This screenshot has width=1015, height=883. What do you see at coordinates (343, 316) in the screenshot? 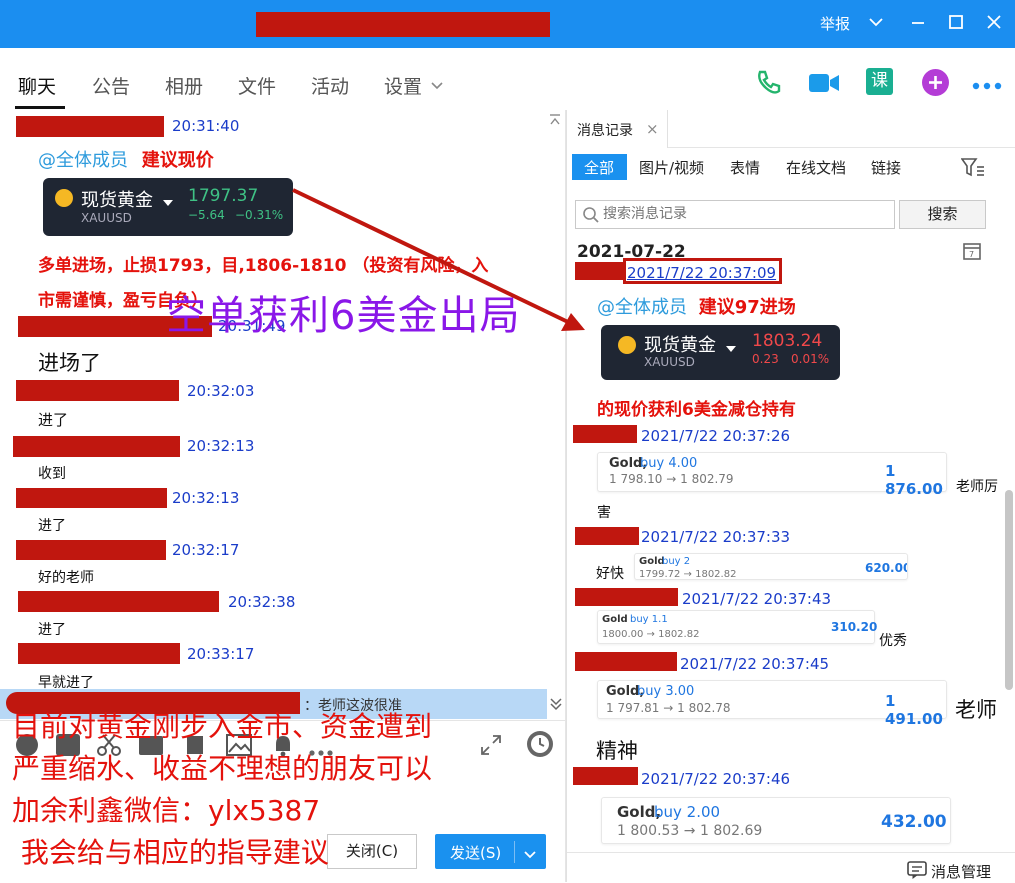
I see `annotation-purple-text: 空单获利6美金出局` at bounding box center [343, 316].